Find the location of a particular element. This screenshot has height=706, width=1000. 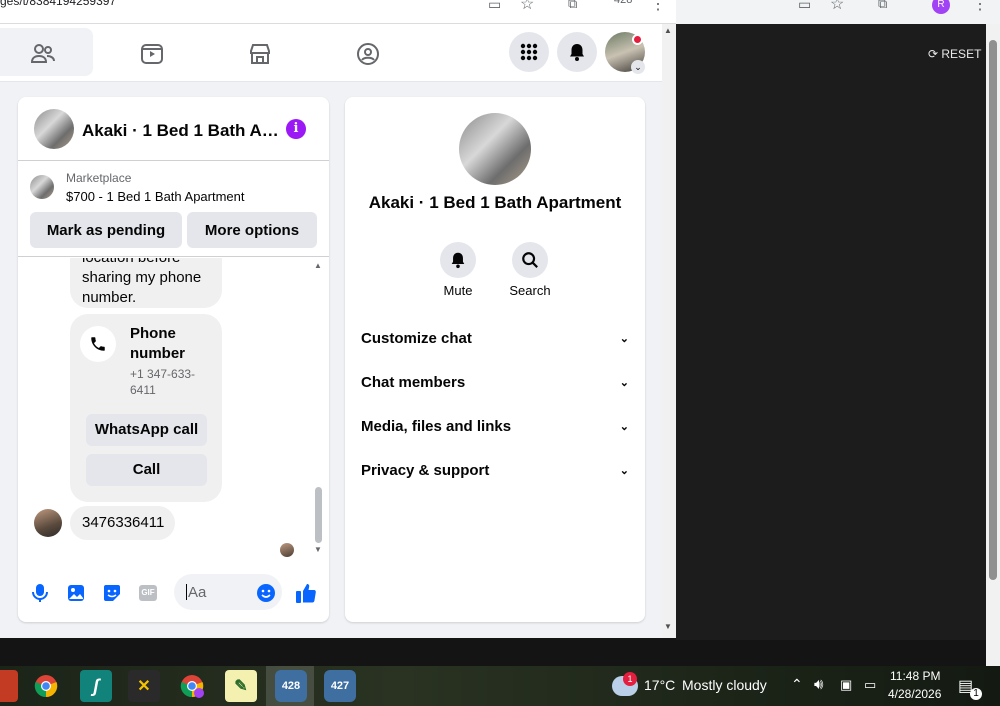

section-customize-chat: Customize chat ⌄ is located at coordinates (495, 338).